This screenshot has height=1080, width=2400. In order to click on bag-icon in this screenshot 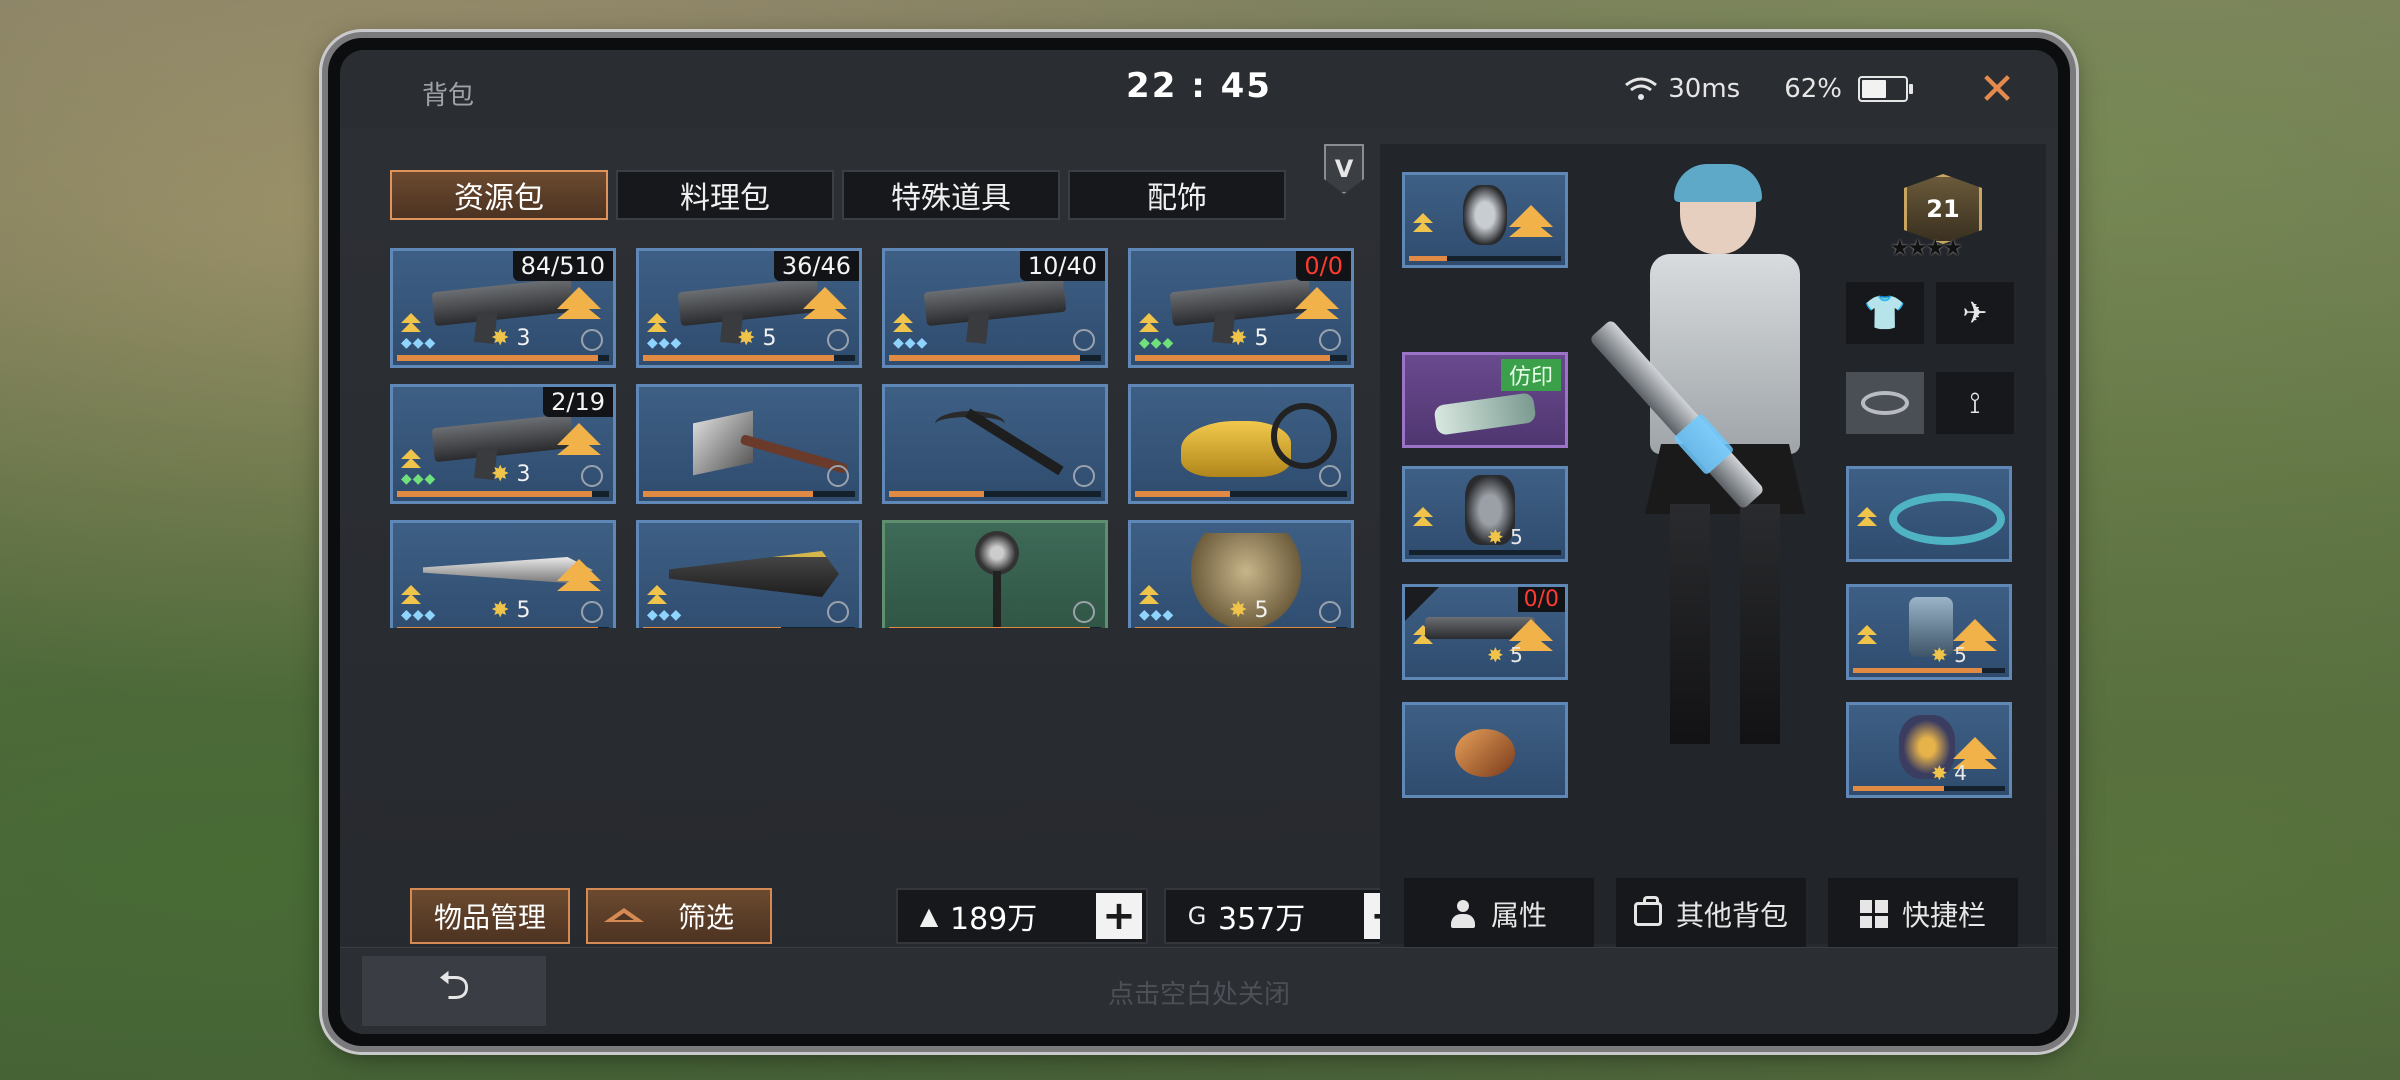, I will do `click(1647, 911)`.